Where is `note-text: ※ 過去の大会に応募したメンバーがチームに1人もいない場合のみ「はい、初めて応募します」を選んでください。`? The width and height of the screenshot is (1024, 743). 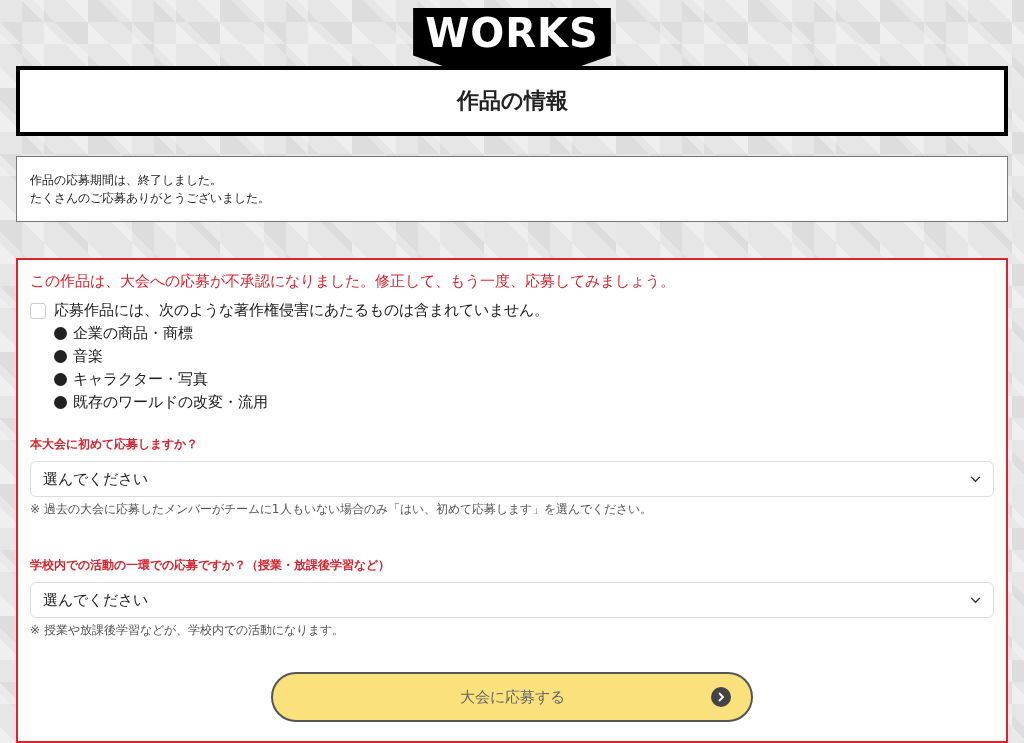
note-text: ※ 過去の大会に応募したメンバーがチームに1人もいない場合のみ「はい、初めて応募します」を選んでください。 is located at coordinates (341, 509).